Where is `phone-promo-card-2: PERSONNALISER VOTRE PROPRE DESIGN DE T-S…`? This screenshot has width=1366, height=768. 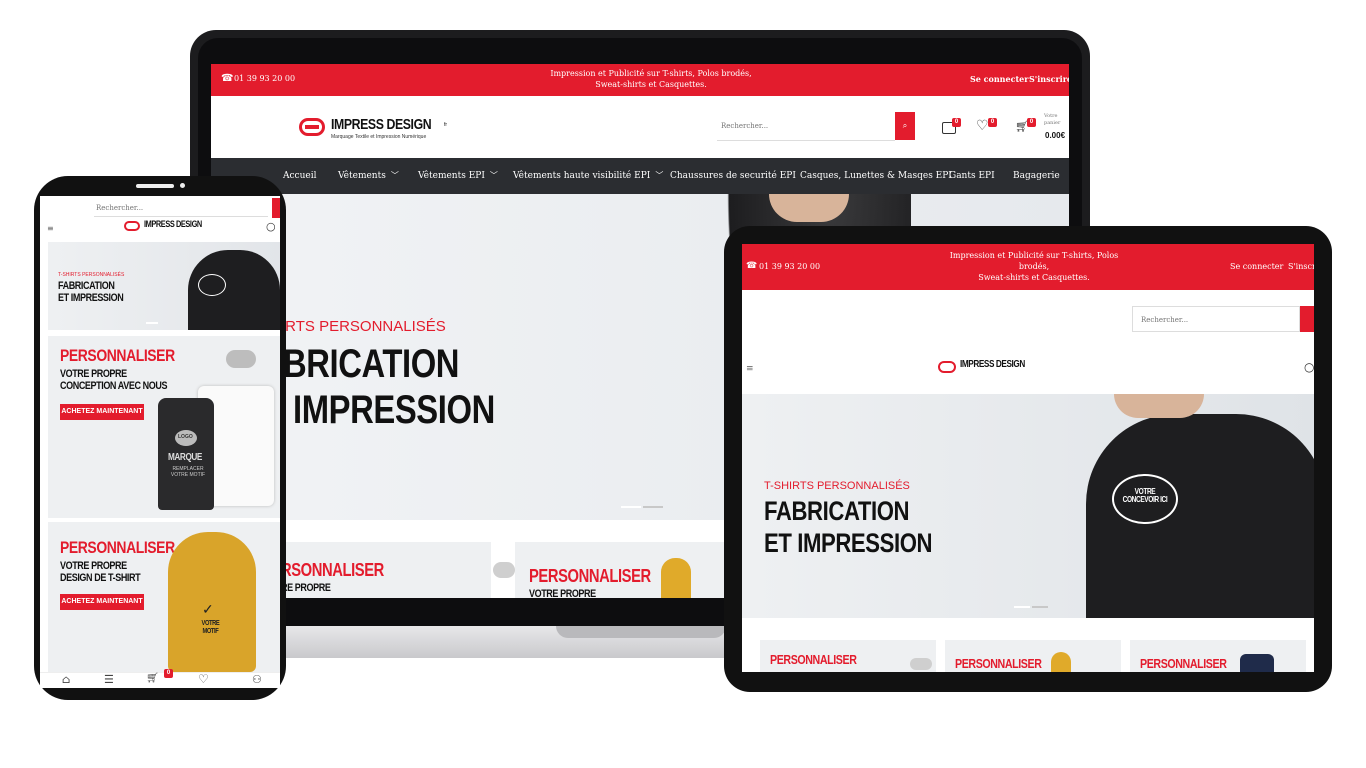
phone-promo-card-2: PERSONNALISER VOTRE PROPRE DESIGN DE T-S… is located at coordinates (164, 597).